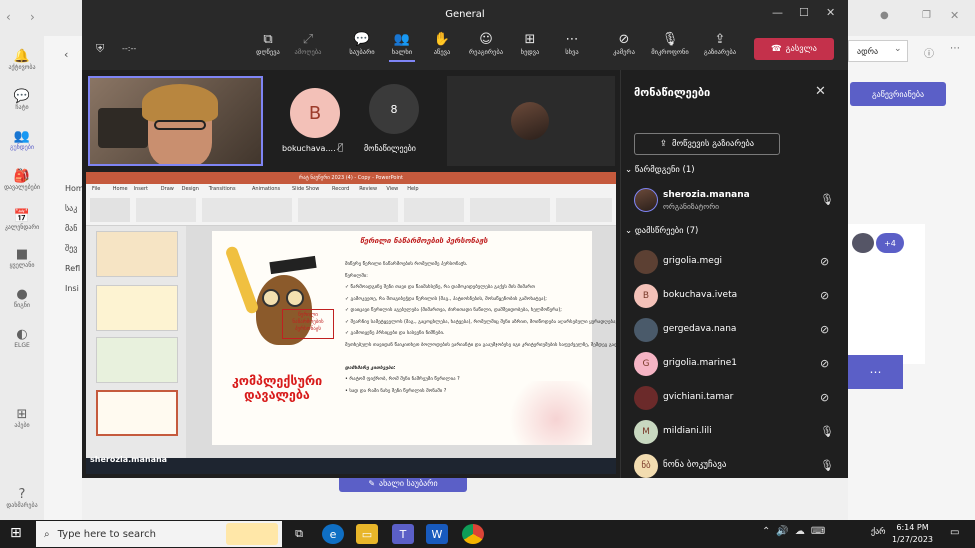  I want to click on participant-name: grigolia.marine1, so click(700, 363).